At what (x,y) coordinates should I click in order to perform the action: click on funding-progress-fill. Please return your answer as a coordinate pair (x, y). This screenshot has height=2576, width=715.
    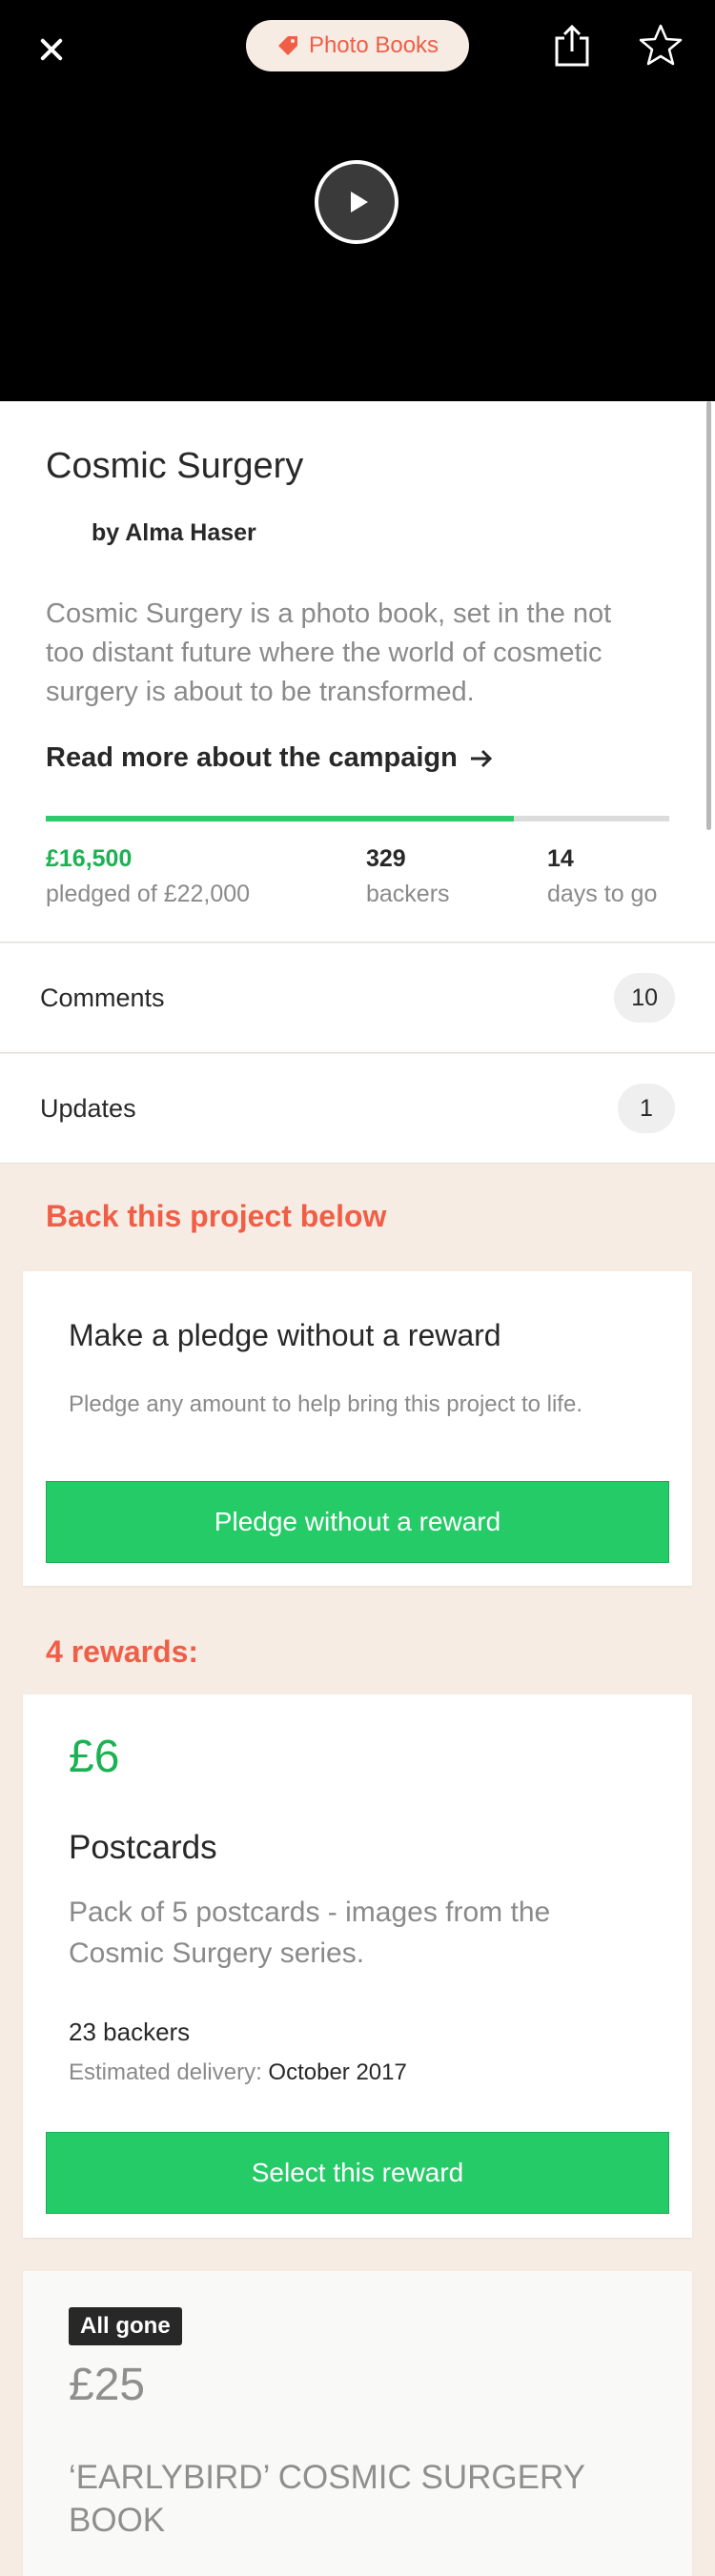
    Looking at the image, I should click on (280, 818).